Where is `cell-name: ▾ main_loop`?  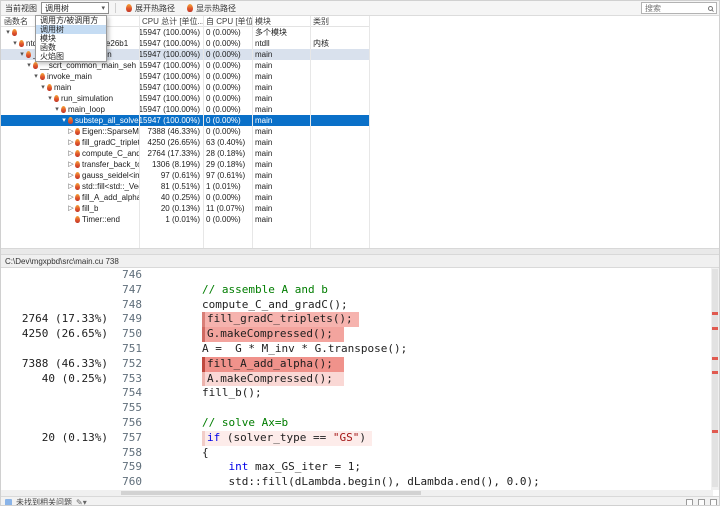
cell-name: ▾ main_loop is located at coordinates (70, 109).